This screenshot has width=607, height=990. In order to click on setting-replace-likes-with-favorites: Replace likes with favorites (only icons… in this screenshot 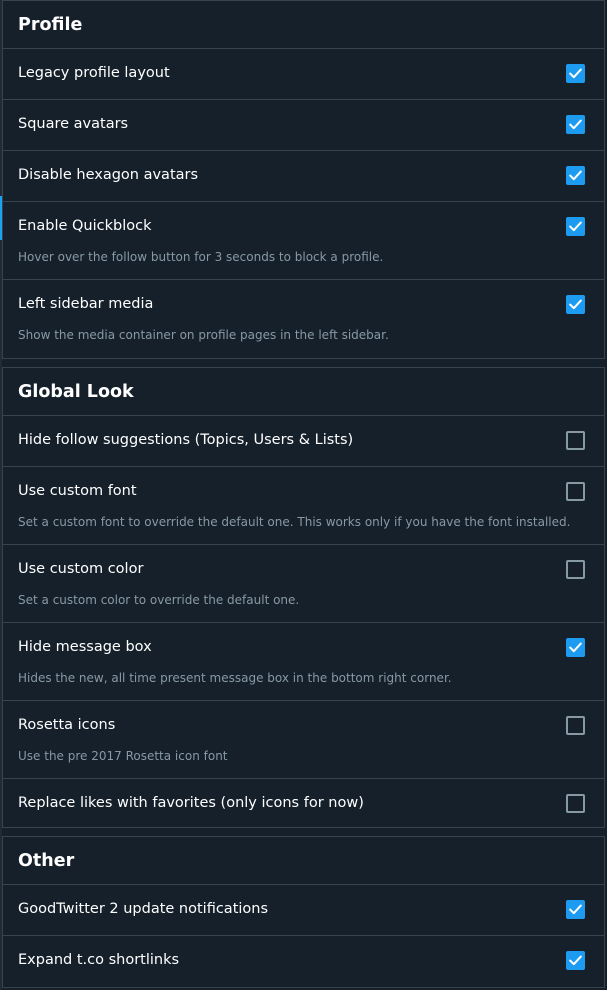, I will do `click(303, 804)`.